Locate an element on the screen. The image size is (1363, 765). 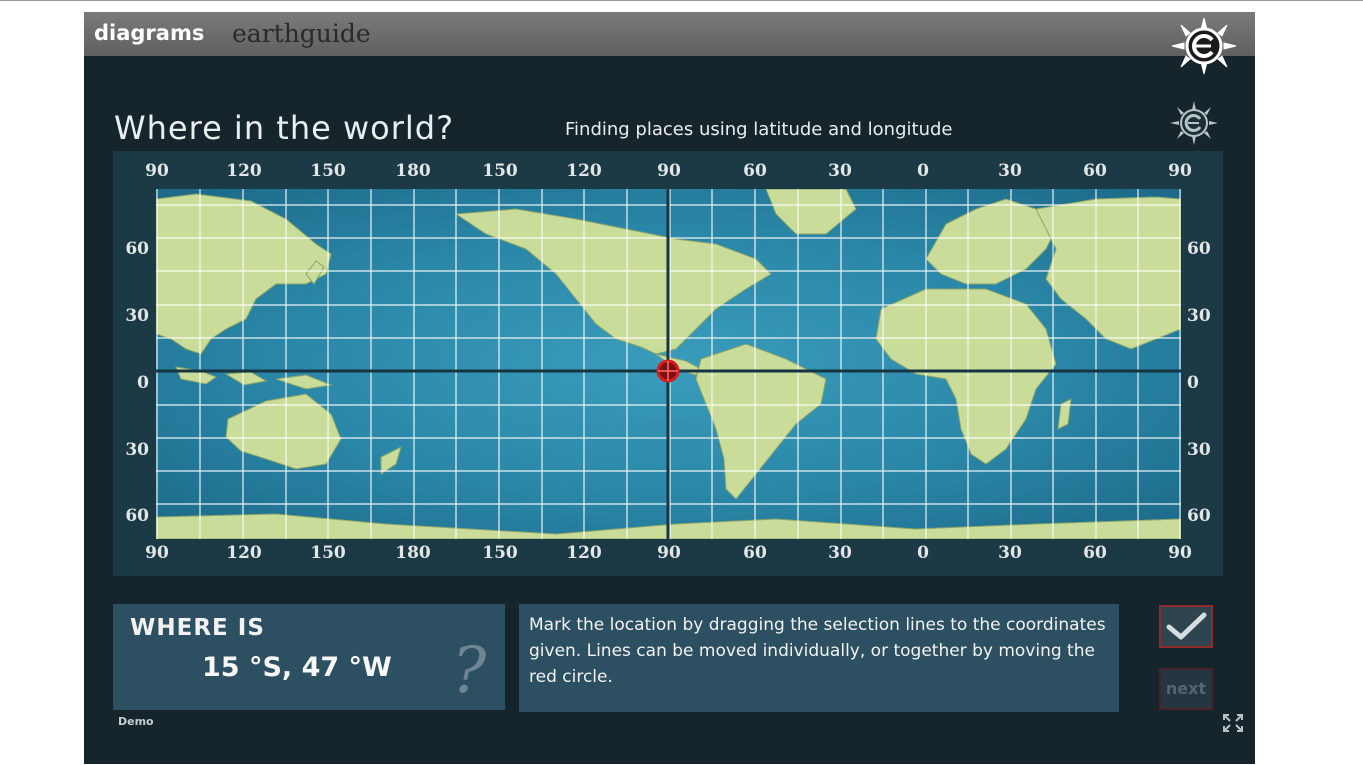
target-coordinates: 15 °S, 47 °W is located at coordinates (297, 667).